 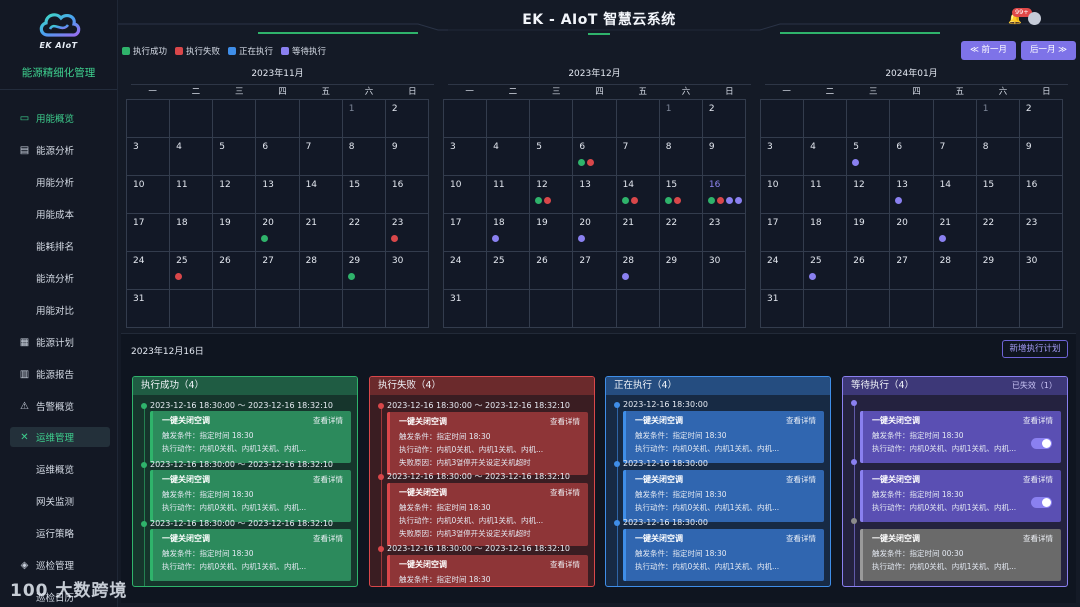 What do you see at coordinates (192, 195) in the screenshot?
I see `calendar-day: 11` at bounding box center [192, 195].